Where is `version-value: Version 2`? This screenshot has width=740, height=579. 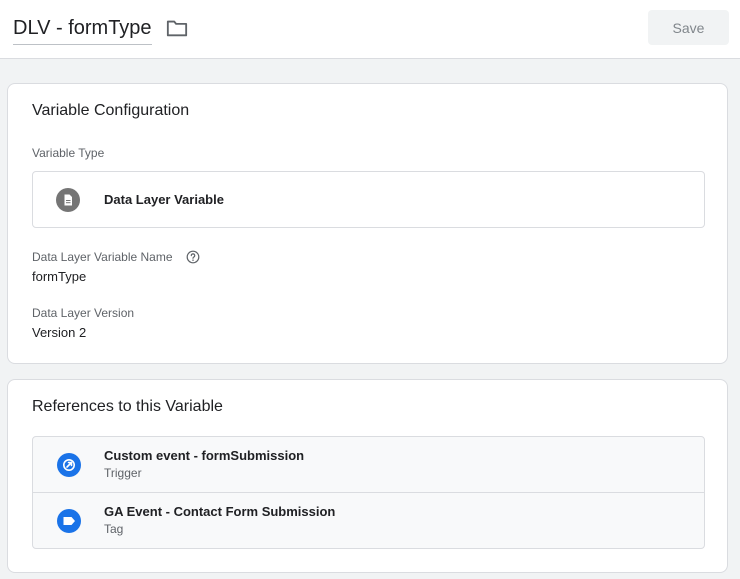
version-value: Version 2 is located at coordinates (59, 332).